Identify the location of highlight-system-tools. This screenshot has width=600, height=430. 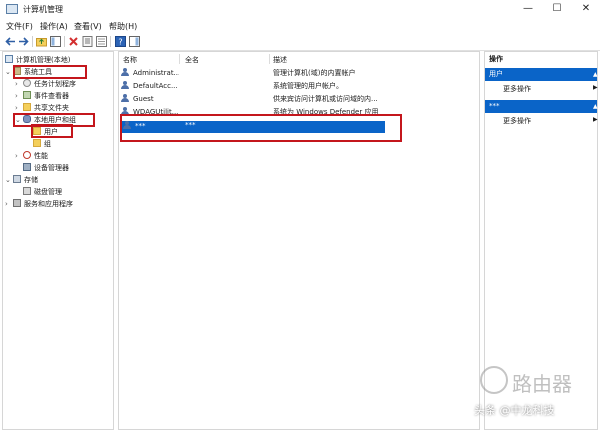
(50, 72).